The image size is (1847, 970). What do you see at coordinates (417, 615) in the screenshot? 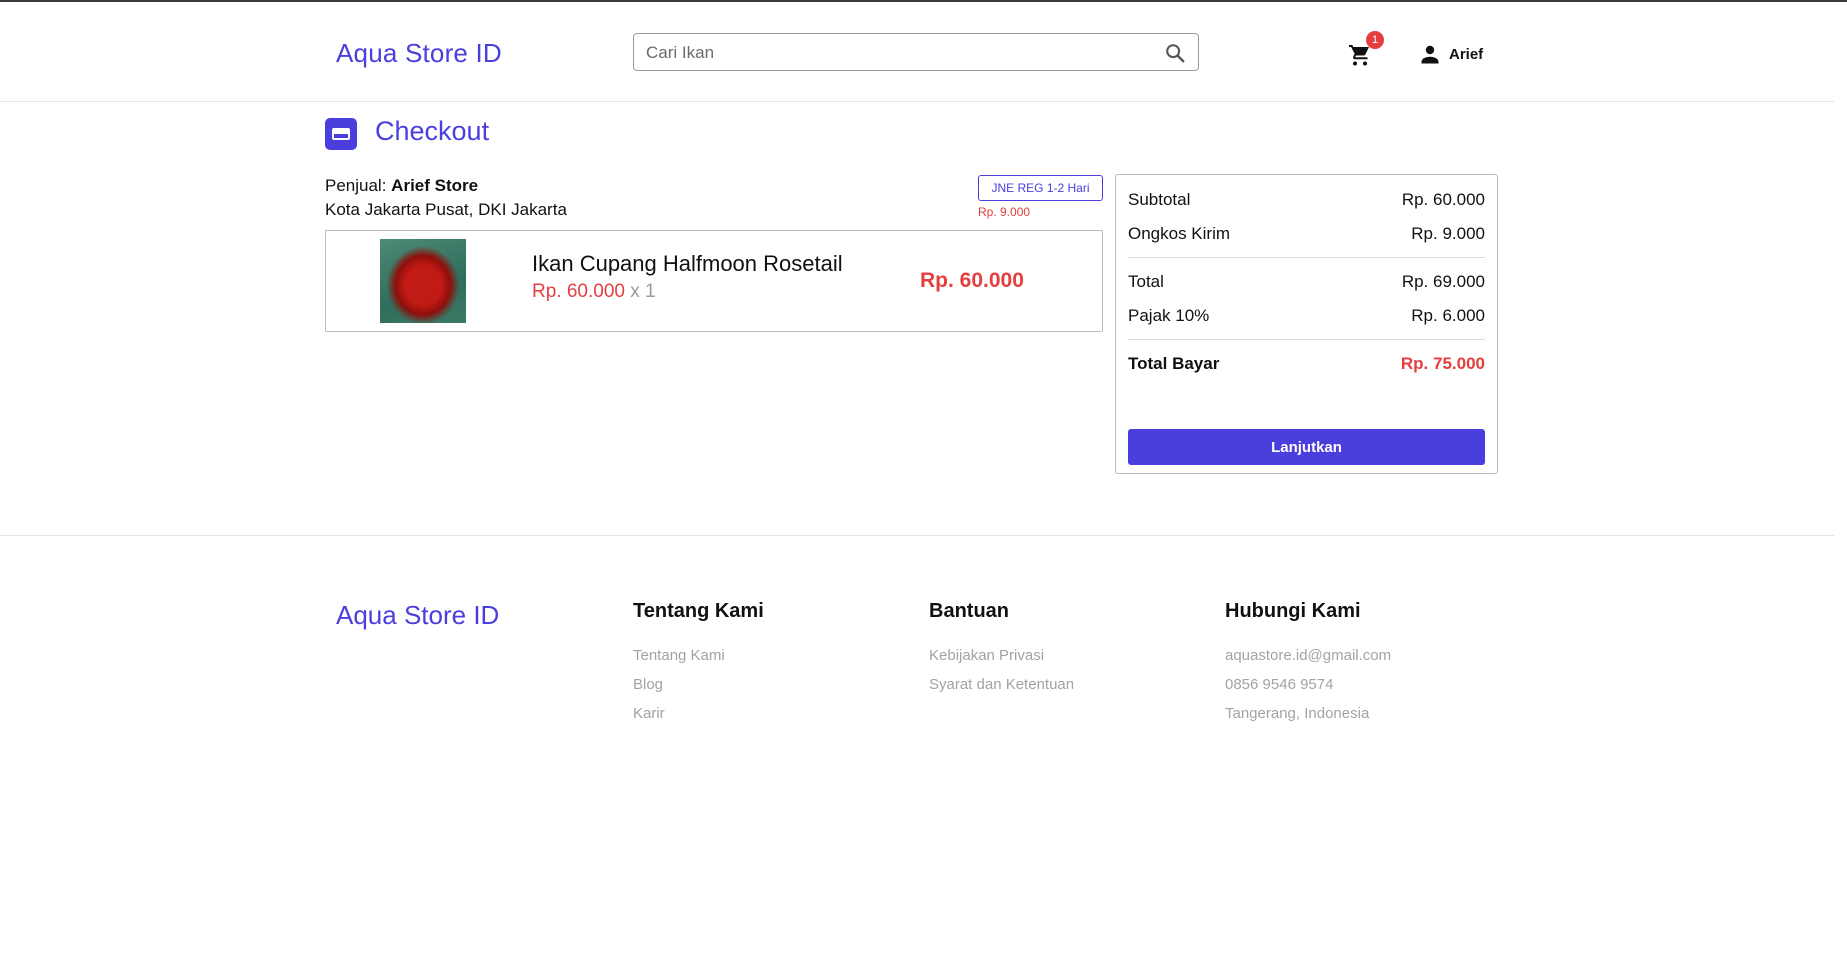
I see `footer-logo: Aqua Store ID` at bounding box center [417, 615].